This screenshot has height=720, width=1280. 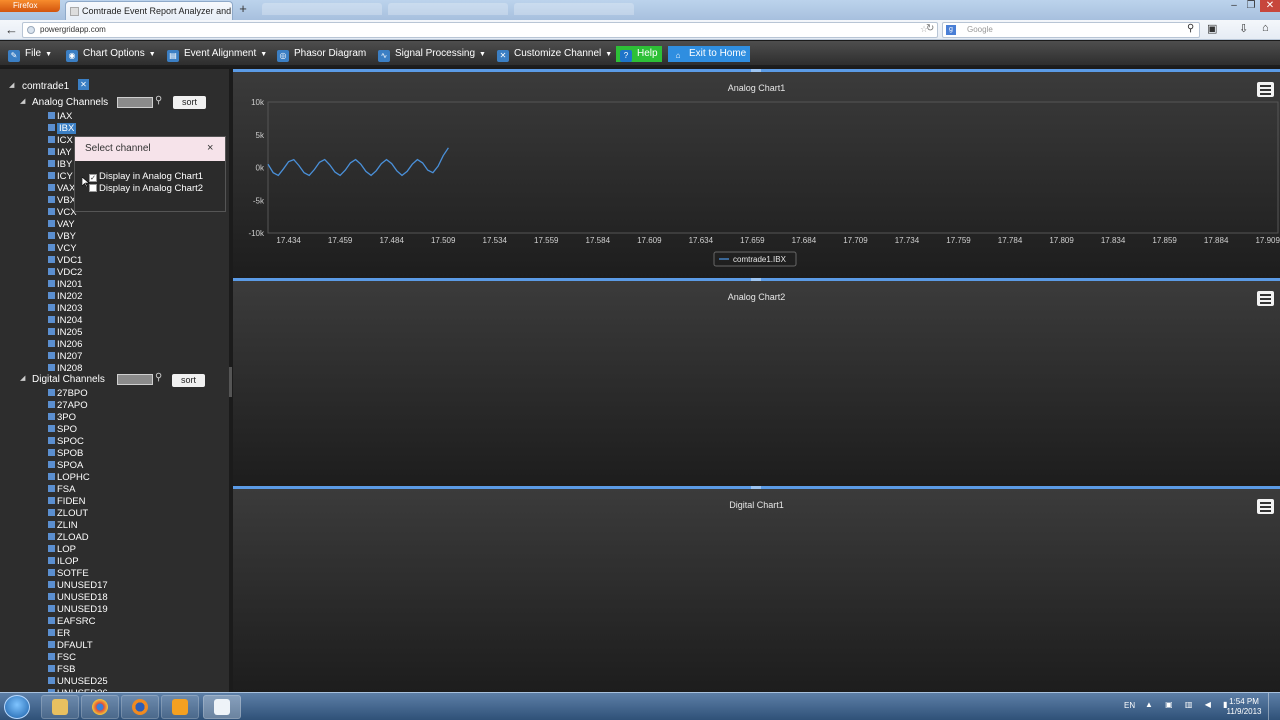 What do you see at coordinates (78, 586) in the screenshot?
I see `channel-item: UNUSED17` at bounding box center [78, 586].